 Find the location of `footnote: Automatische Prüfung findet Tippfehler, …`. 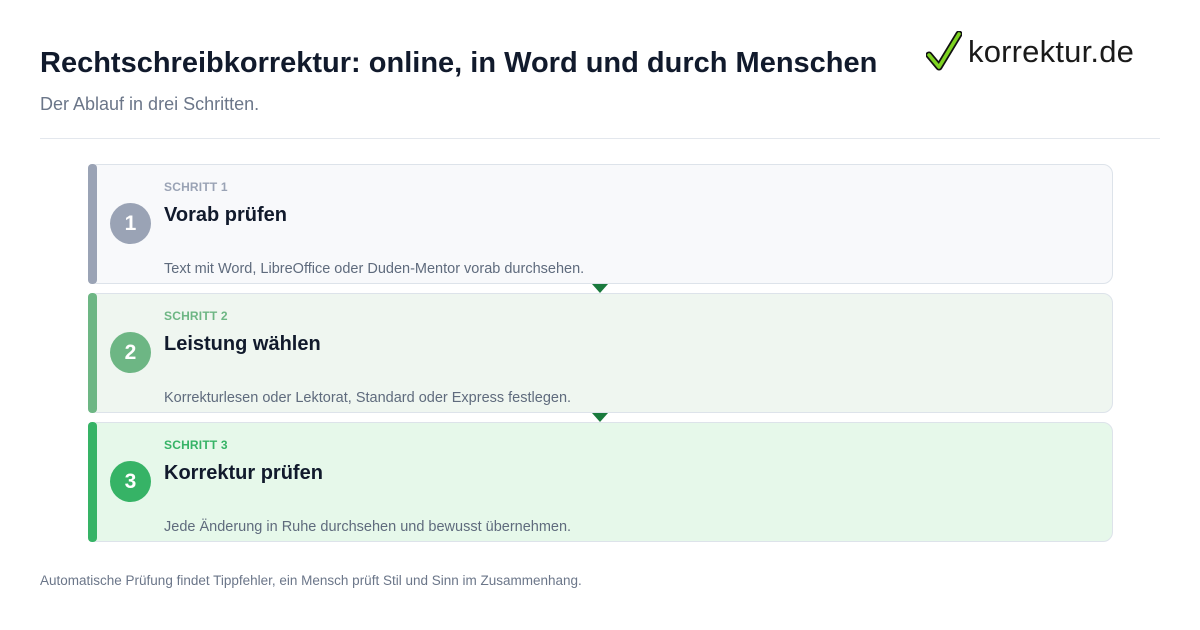

footnote: Automatische Prüfung findet Tippfehler, … is located at coordinates (311, 580).